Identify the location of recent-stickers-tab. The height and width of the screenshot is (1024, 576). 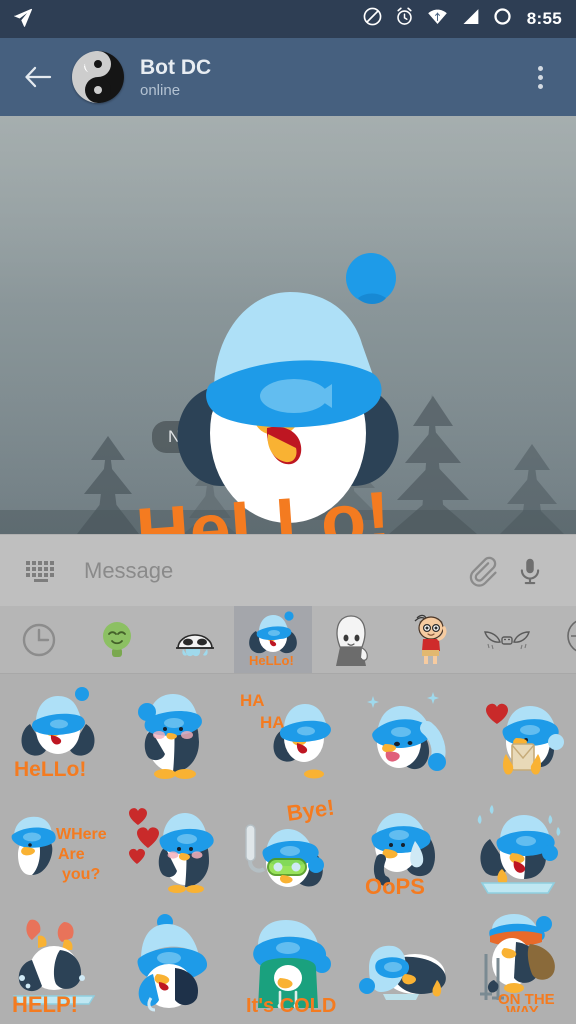
(39, 639).